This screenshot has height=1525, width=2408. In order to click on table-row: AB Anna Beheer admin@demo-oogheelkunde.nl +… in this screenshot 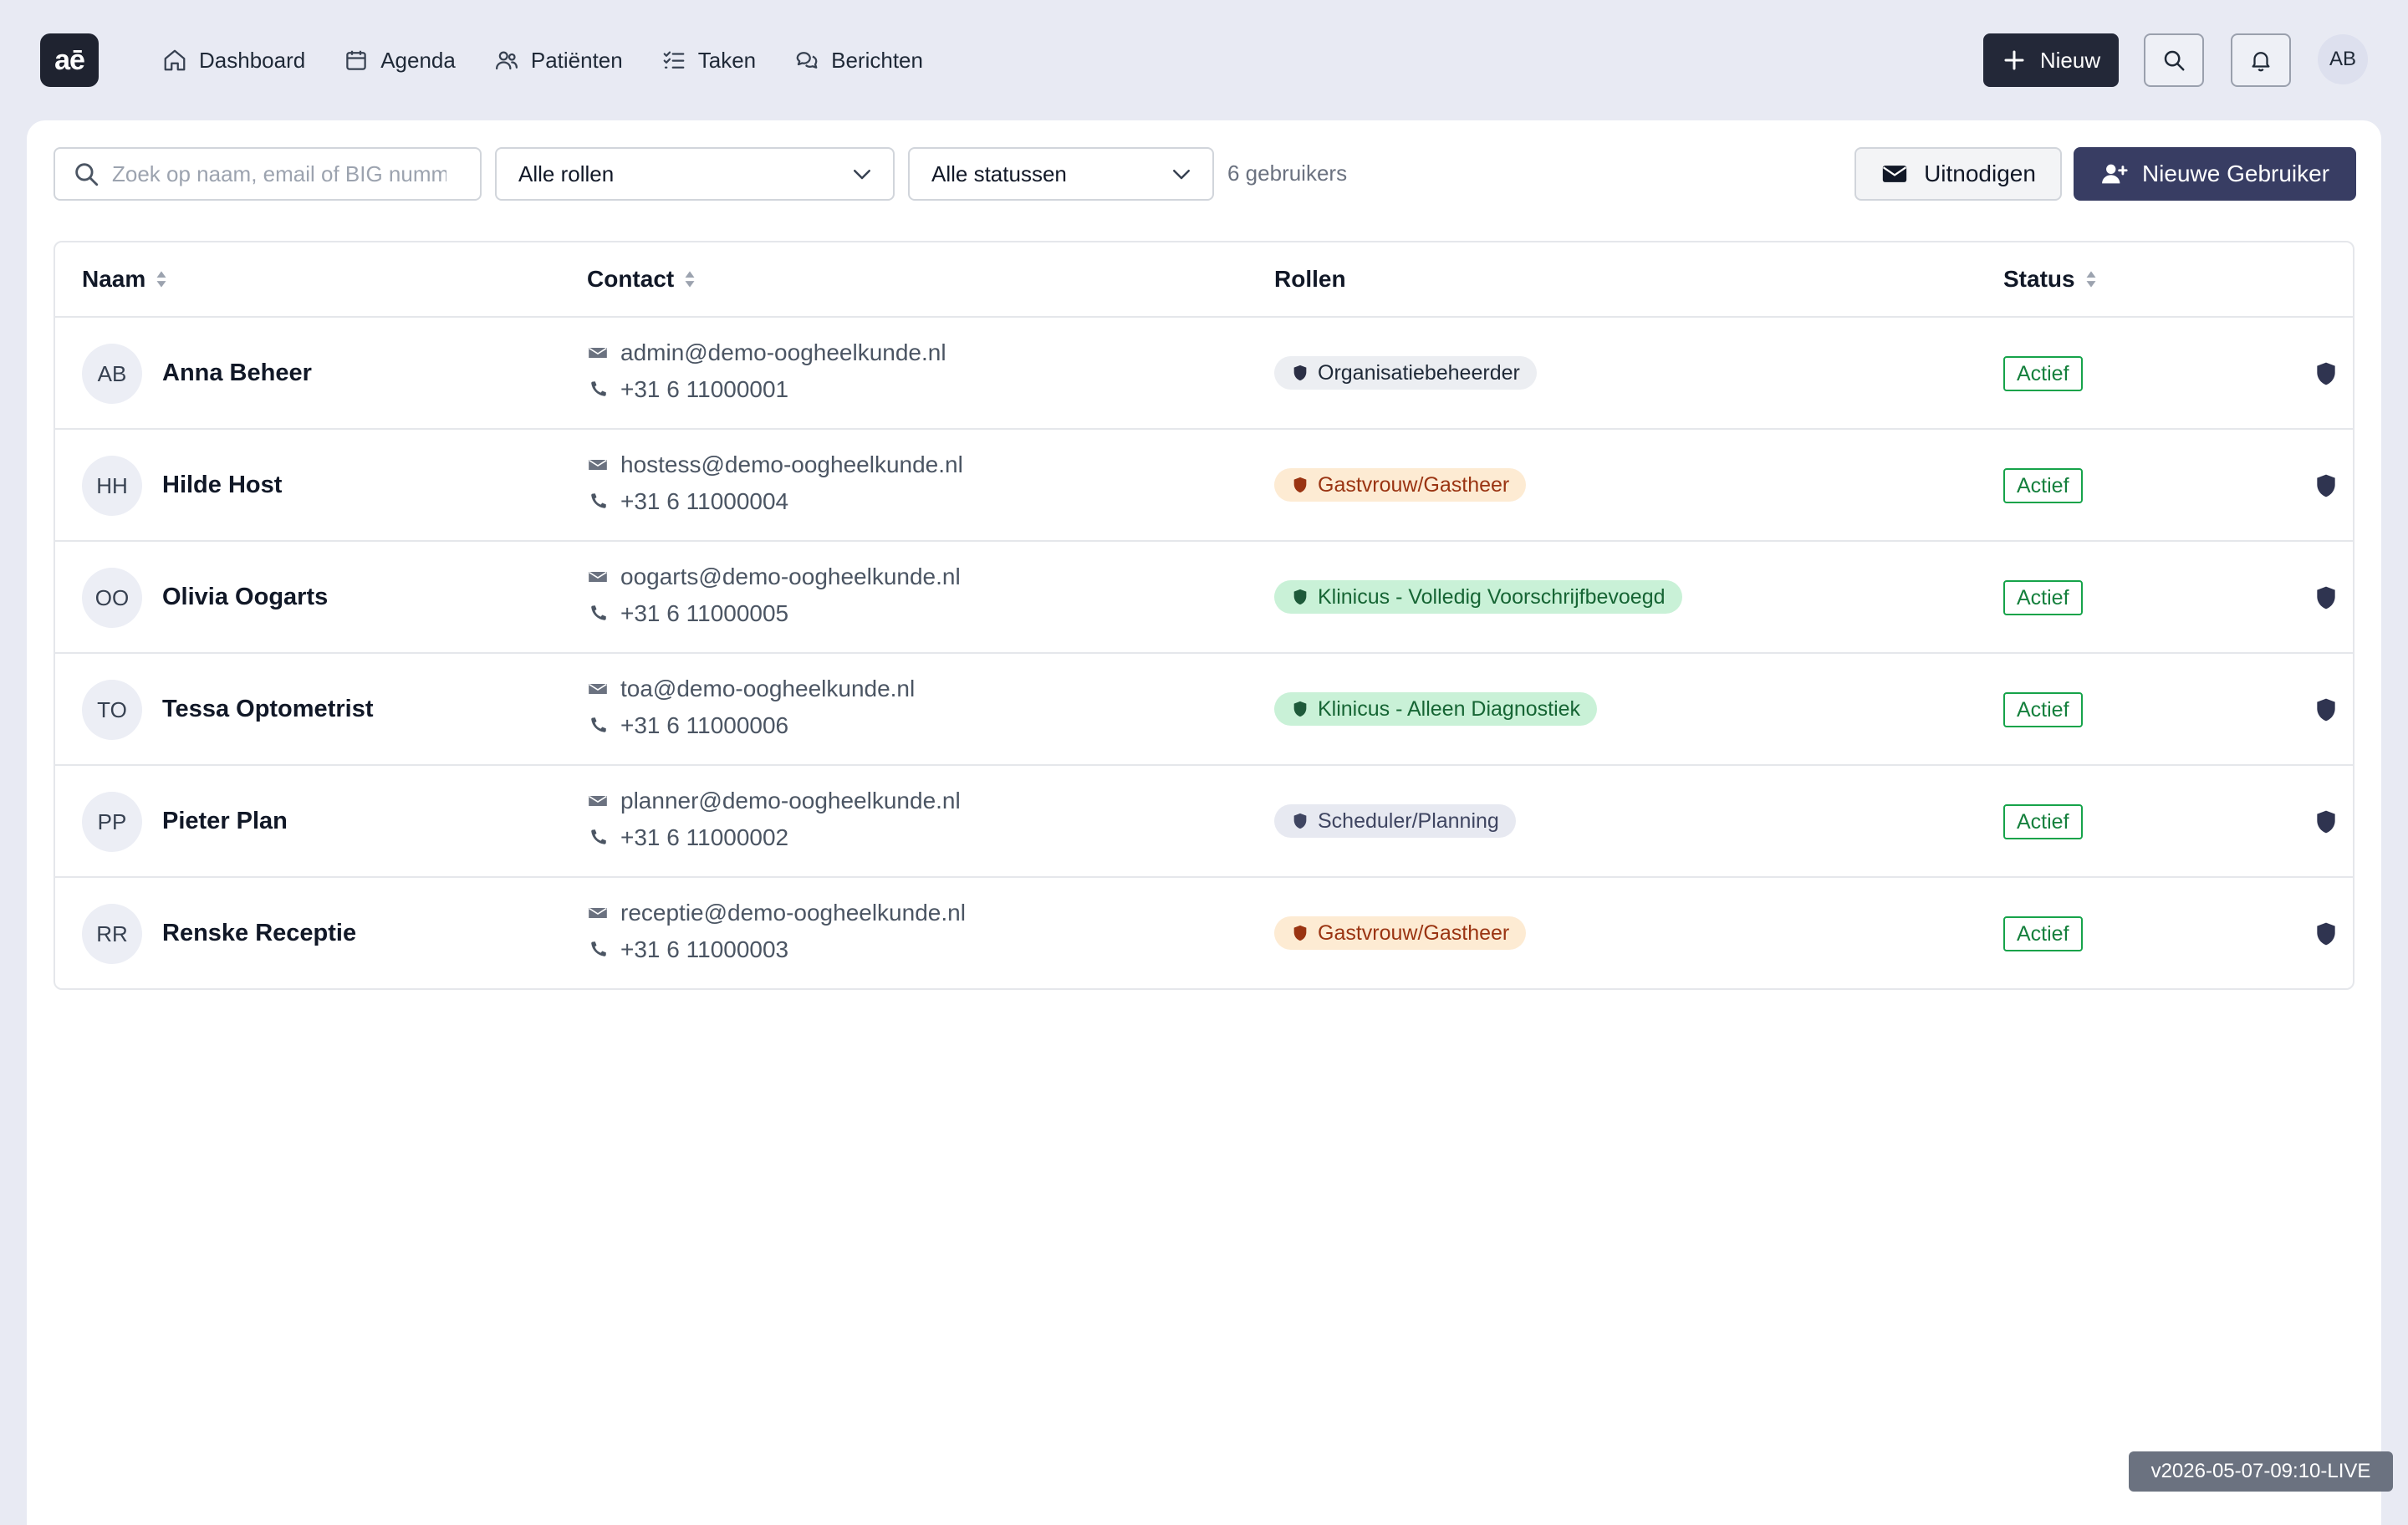, I will do `click(1204, 374)`.